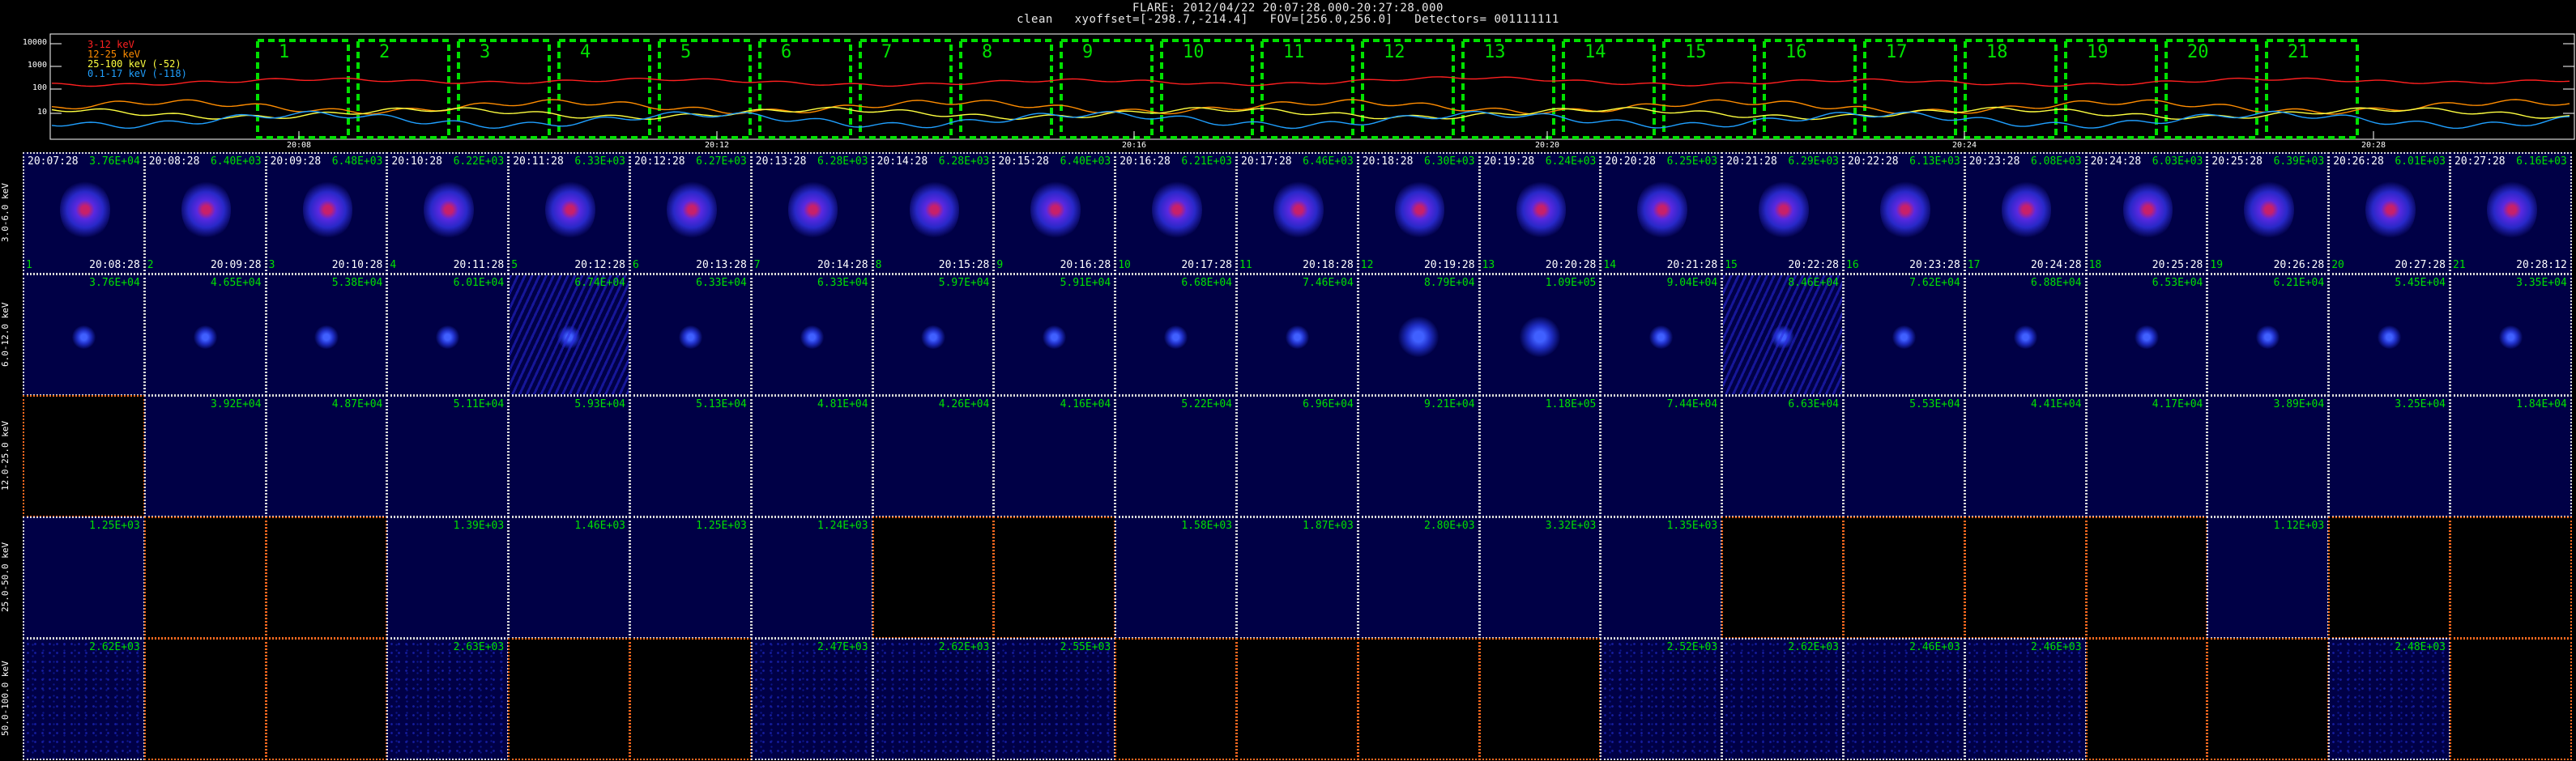  What do you see at coordinates (205, 456) in the screenshot?
I see `image-panel: 3.92E+04` at bounding box center [205, 456].